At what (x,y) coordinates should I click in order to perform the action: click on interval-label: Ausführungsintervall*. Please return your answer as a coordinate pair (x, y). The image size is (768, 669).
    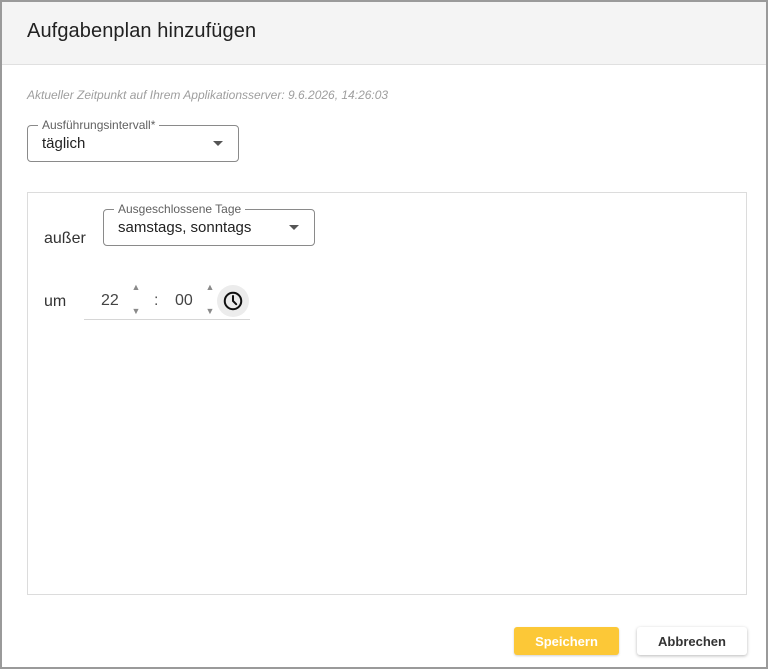
    Looking at the image, I should click on (99, 125).